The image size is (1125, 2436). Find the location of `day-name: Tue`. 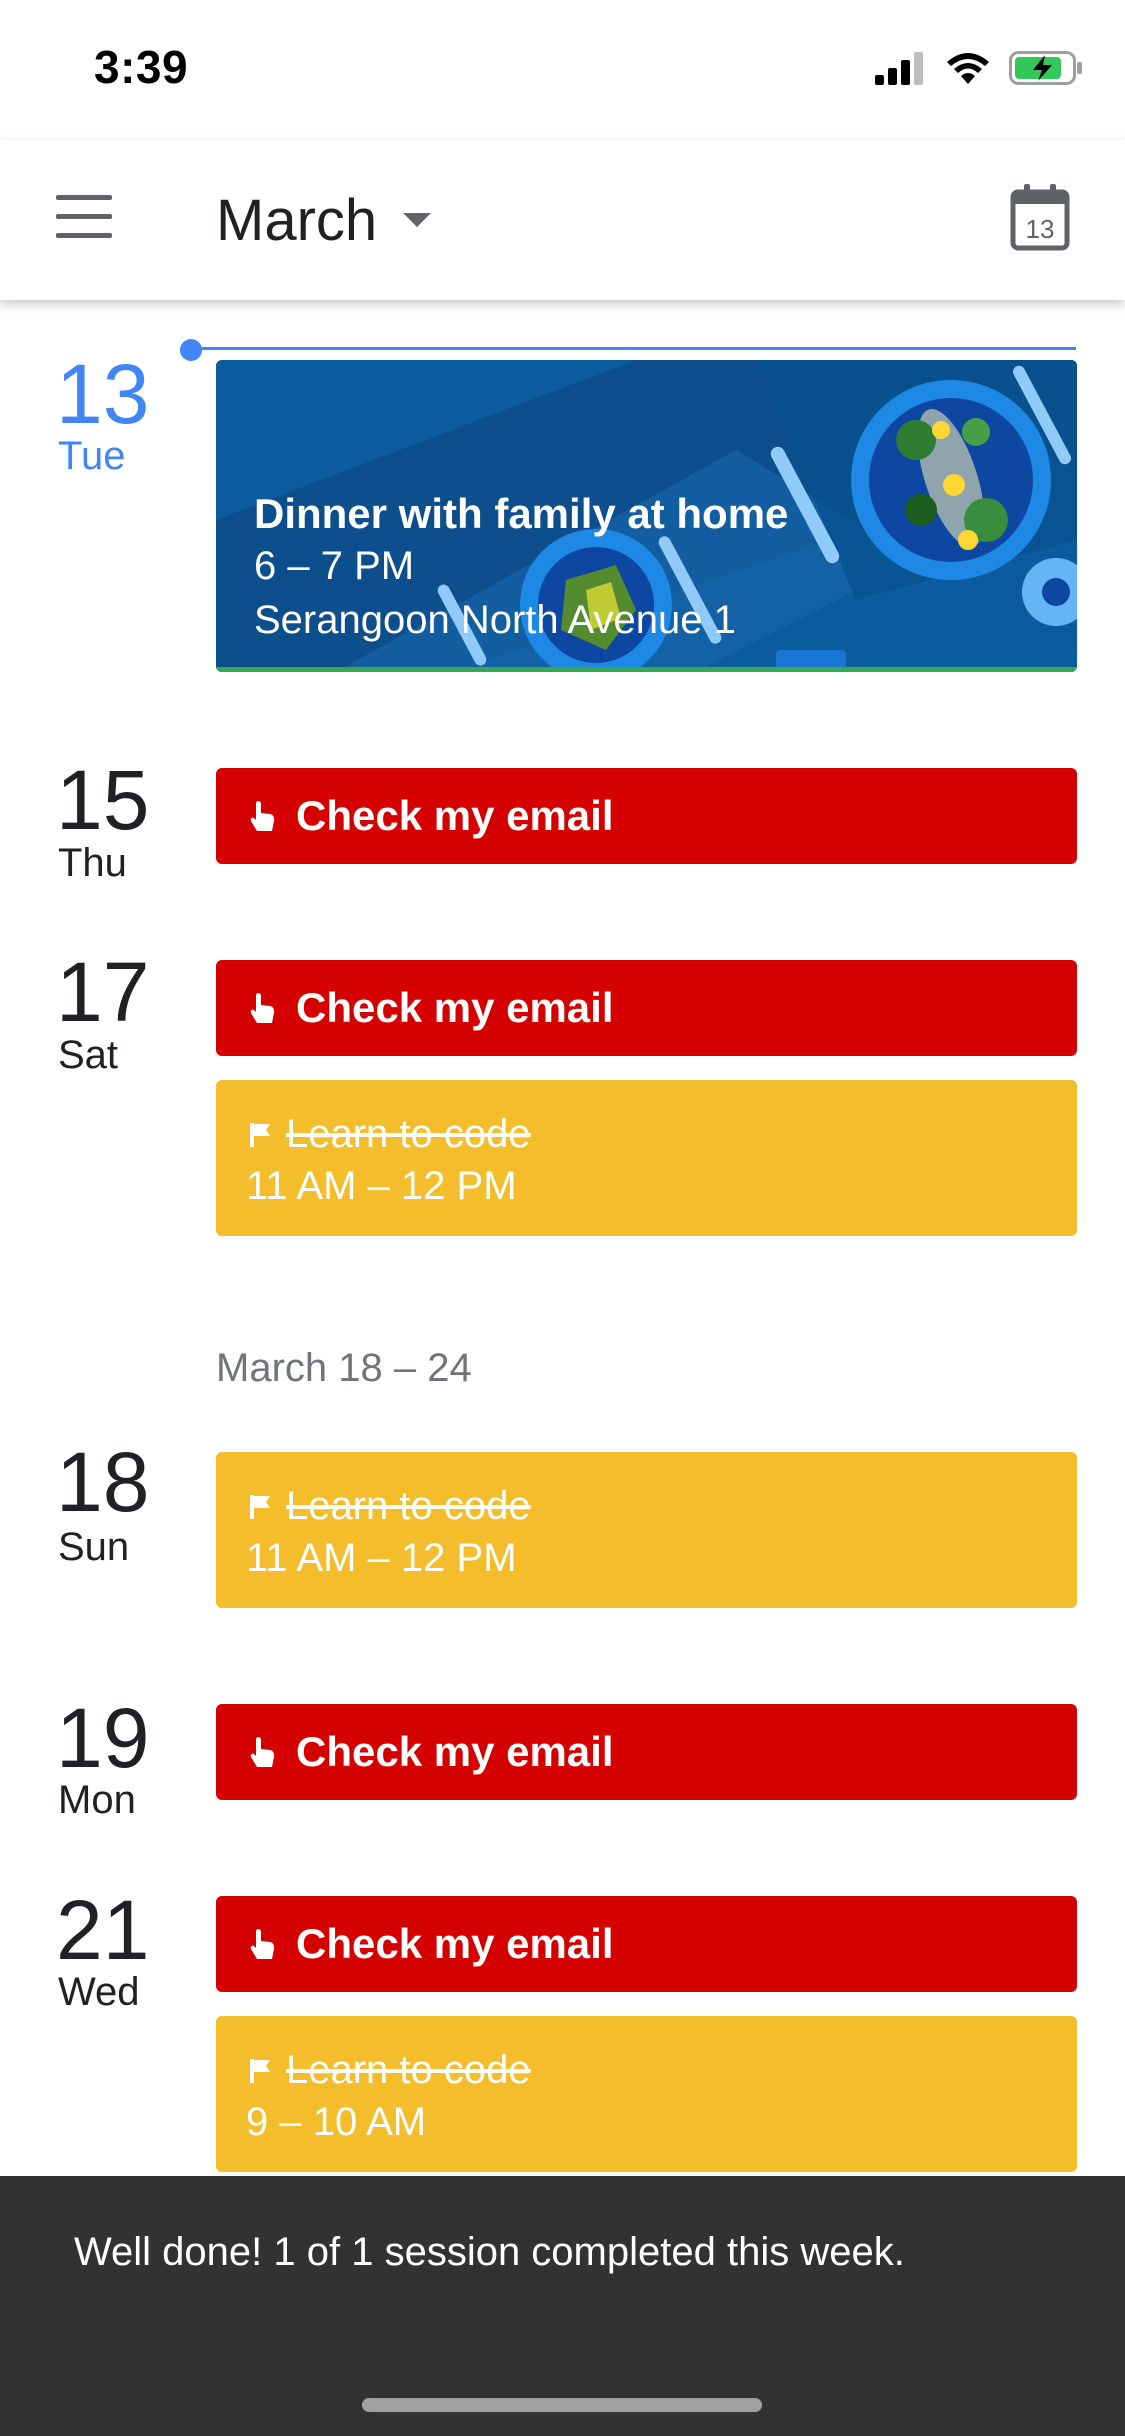

day-name: Tue is located at coordinates (92, 456).